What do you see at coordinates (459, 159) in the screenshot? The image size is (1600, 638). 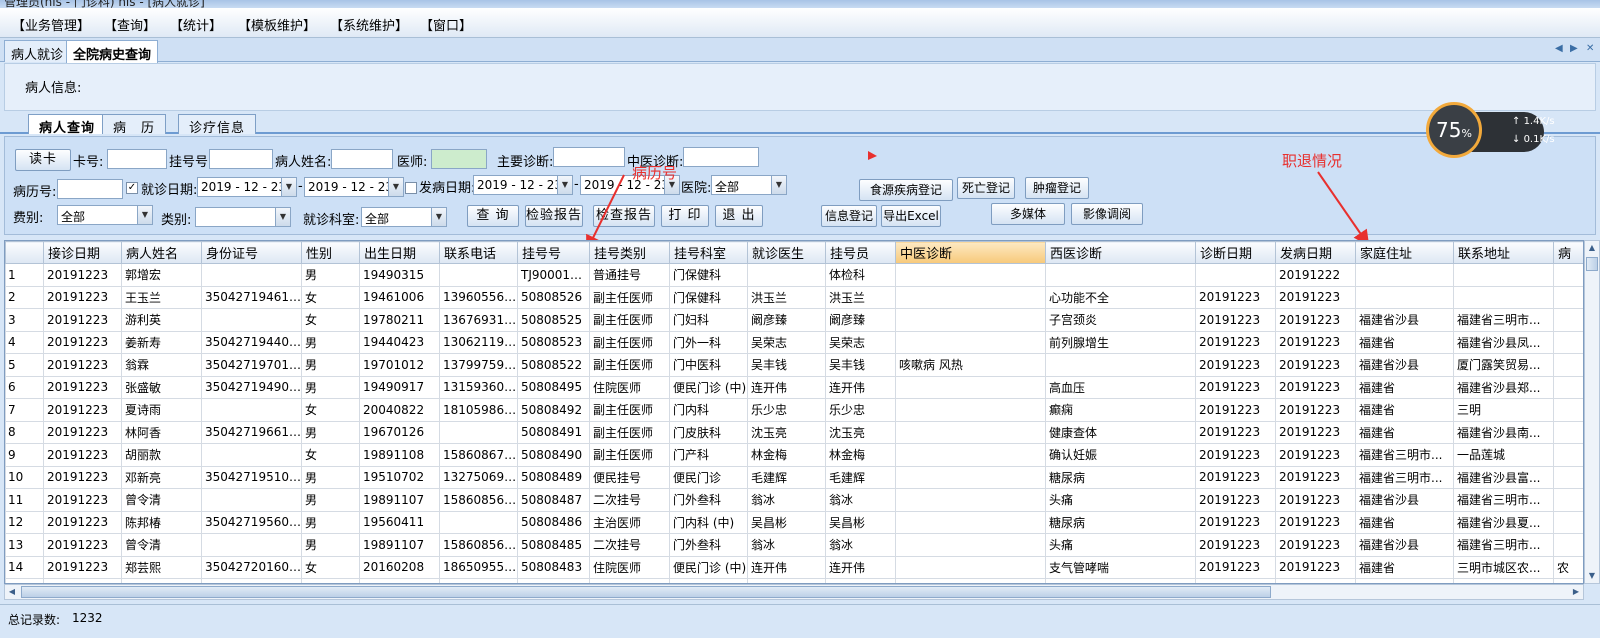 I see `doctor-input` at bounding box center [459, 159].